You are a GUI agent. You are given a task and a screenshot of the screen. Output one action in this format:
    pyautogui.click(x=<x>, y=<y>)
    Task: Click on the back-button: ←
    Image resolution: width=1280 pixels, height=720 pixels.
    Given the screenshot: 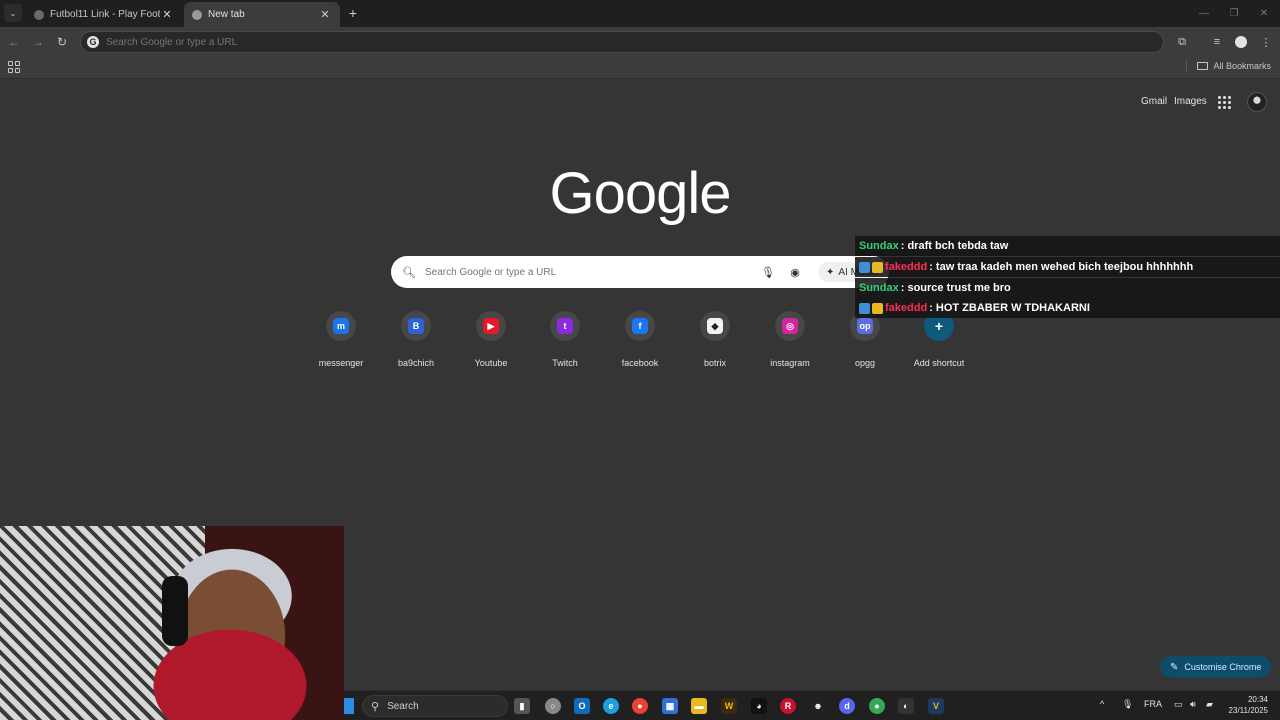 What is the action you would take?
    pyautogui.click(x=14, y=42)
    